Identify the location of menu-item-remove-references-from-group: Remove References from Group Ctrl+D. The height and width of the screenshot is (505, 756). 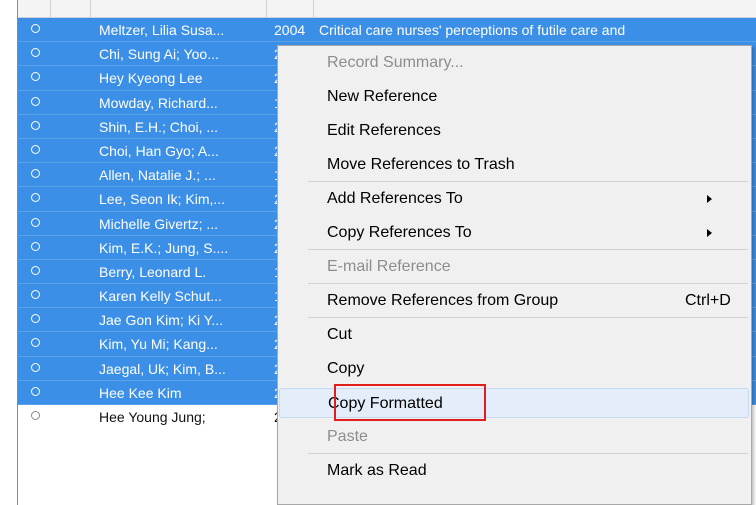
(514, 301).